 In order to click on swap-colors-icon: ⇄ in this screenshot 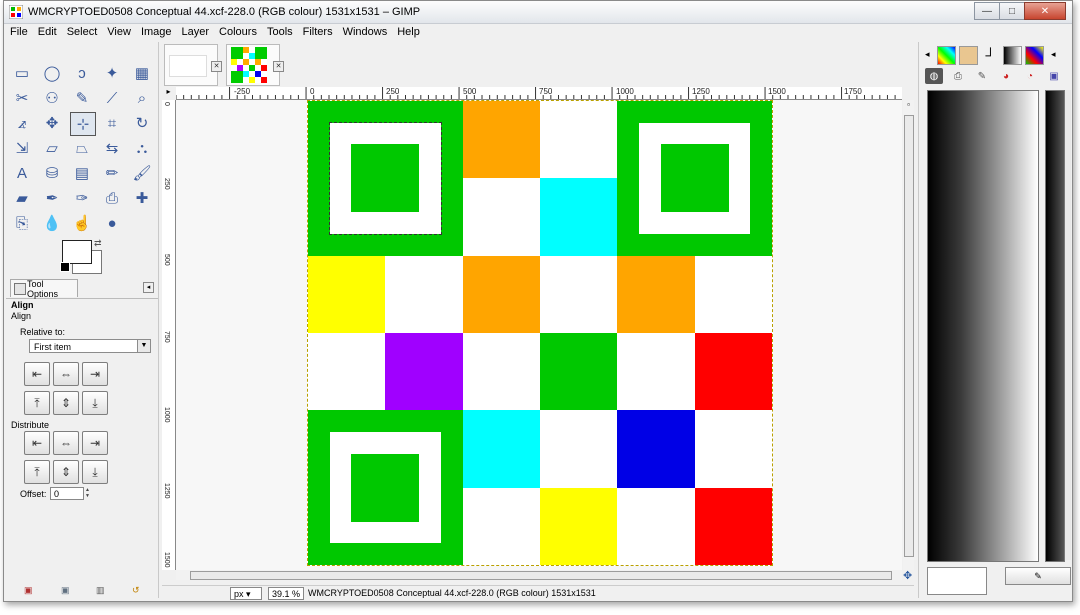, I will do `click(98, 243)`.